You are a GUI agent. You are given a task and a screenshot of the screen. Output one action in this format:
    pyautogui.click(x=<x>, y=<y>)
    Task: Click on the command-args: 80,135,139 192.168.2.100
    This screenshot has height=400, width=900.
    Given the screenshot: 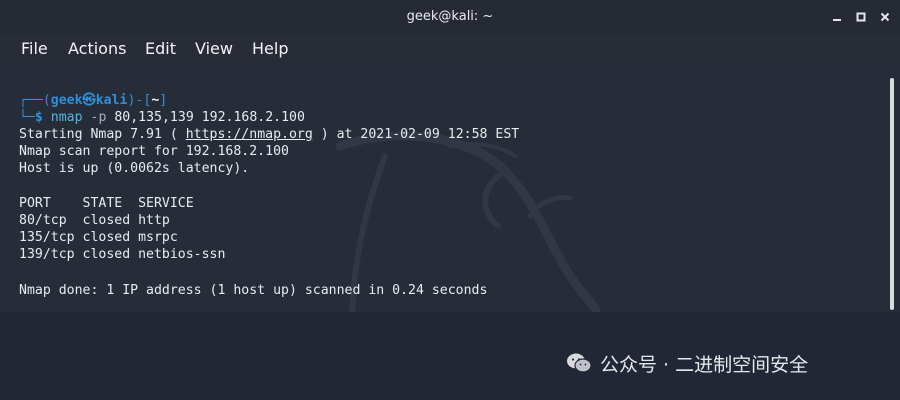 What is the action you would take?
    pyautogui.click(x=209, y=117)
    